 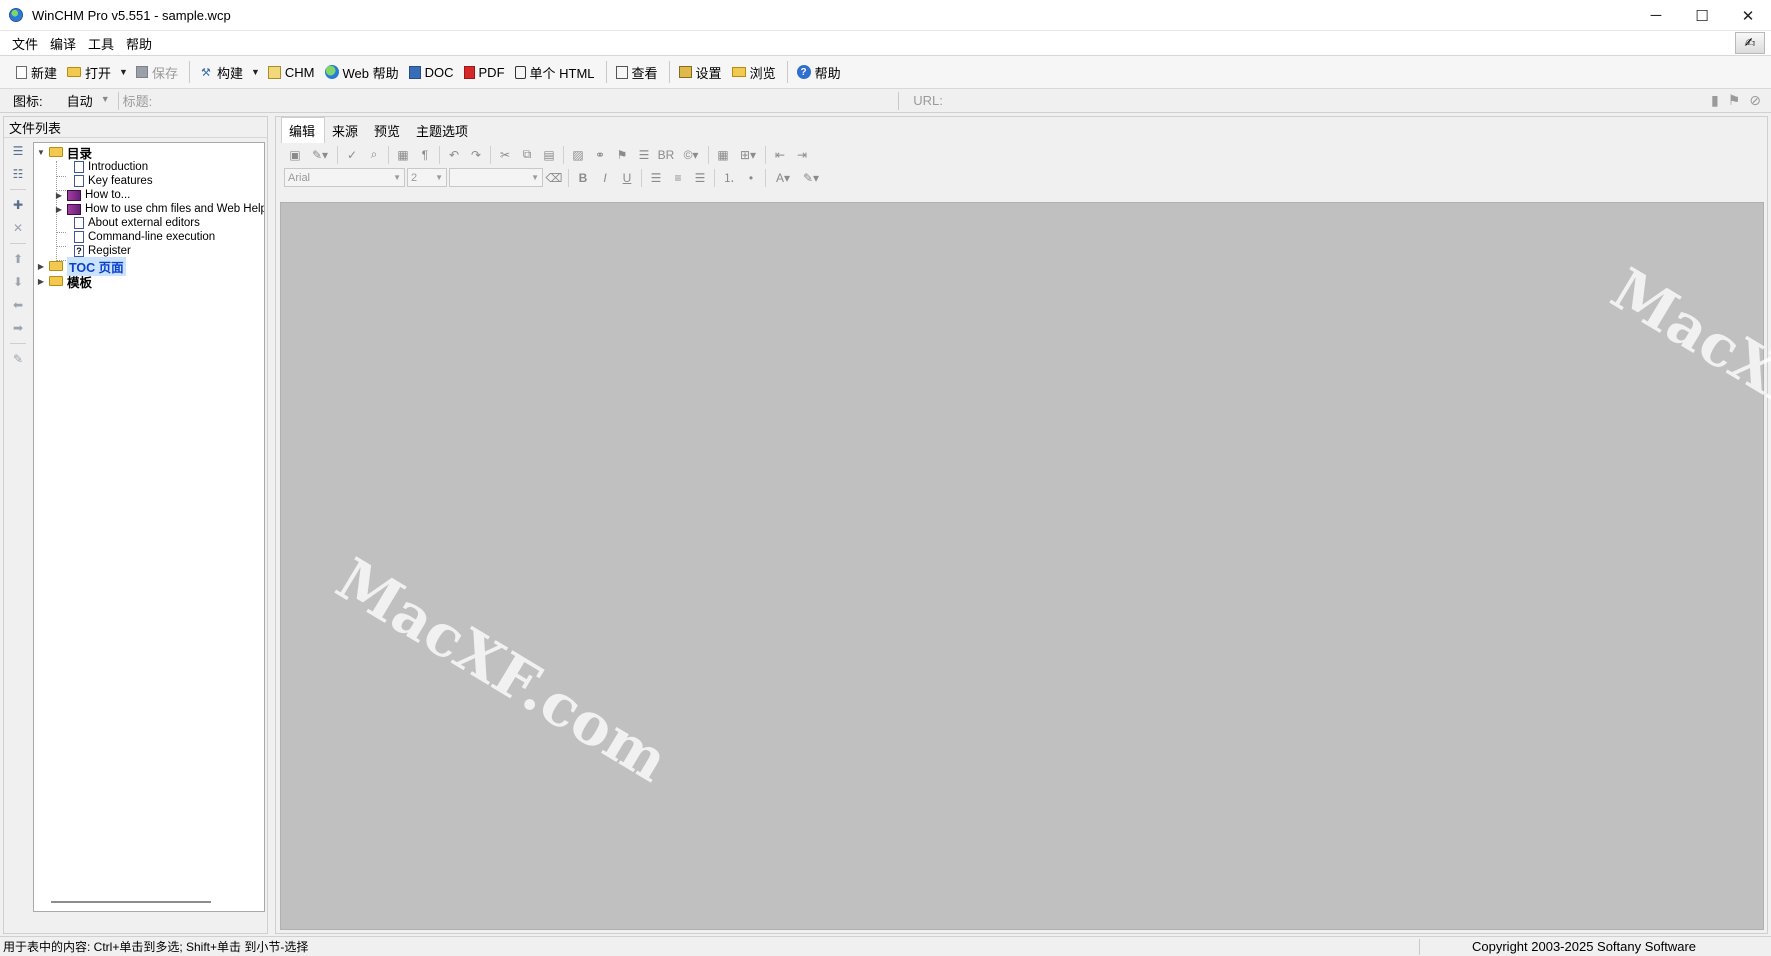 I want to click on save-button: 保存, so click(x=158, y=72).